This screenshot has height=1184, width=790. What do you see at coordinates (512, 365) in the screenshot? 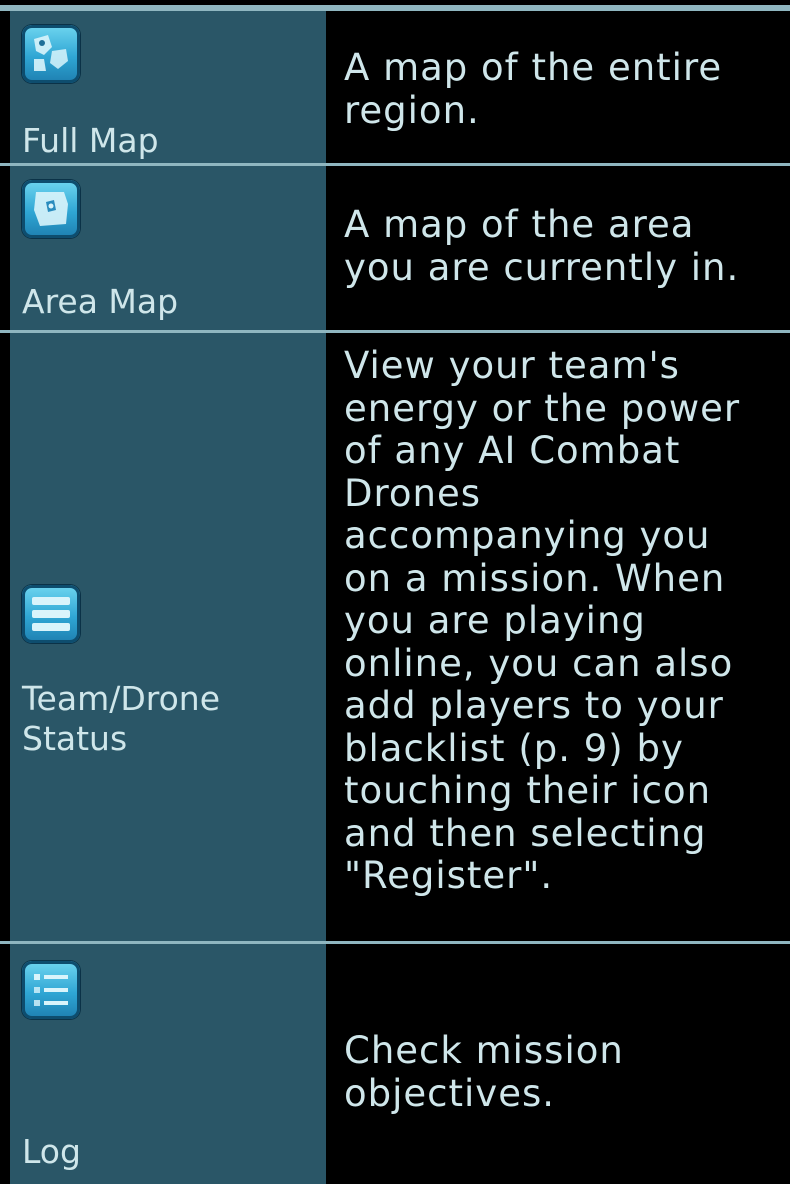
I see `description-line: View your team's` at bounding box center [512, 365].